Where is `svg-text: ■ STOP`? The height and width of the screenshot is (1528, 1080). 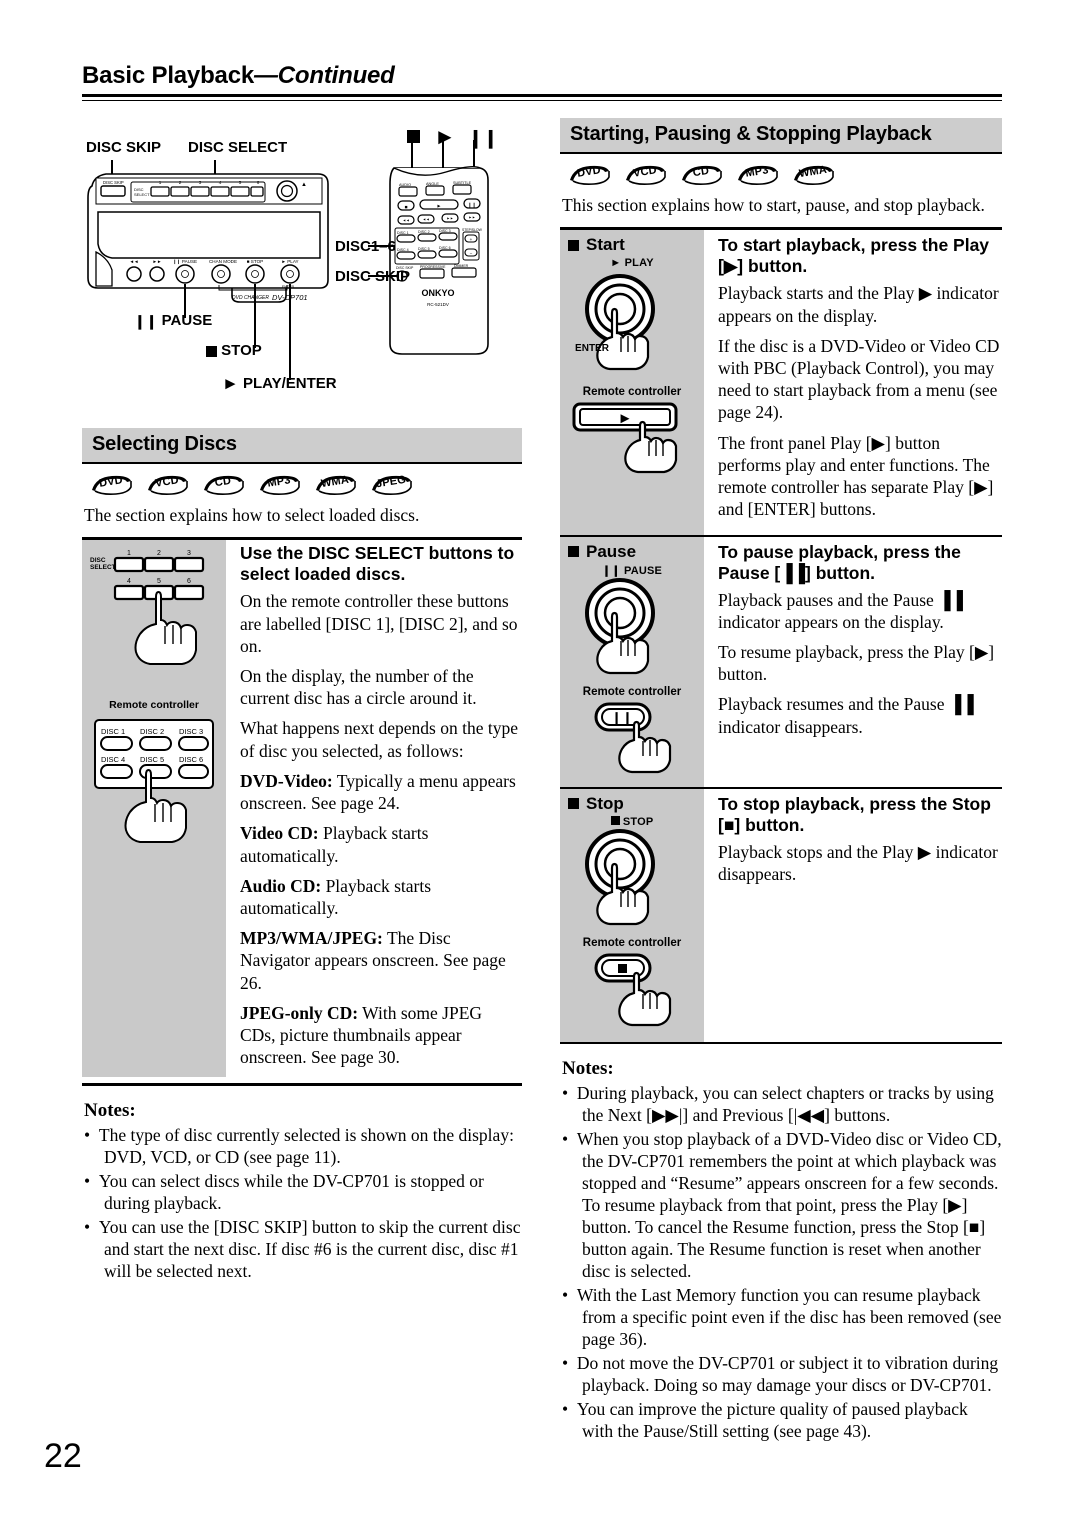
svg-text: ■ STOP is located at coordinates (255, 261).